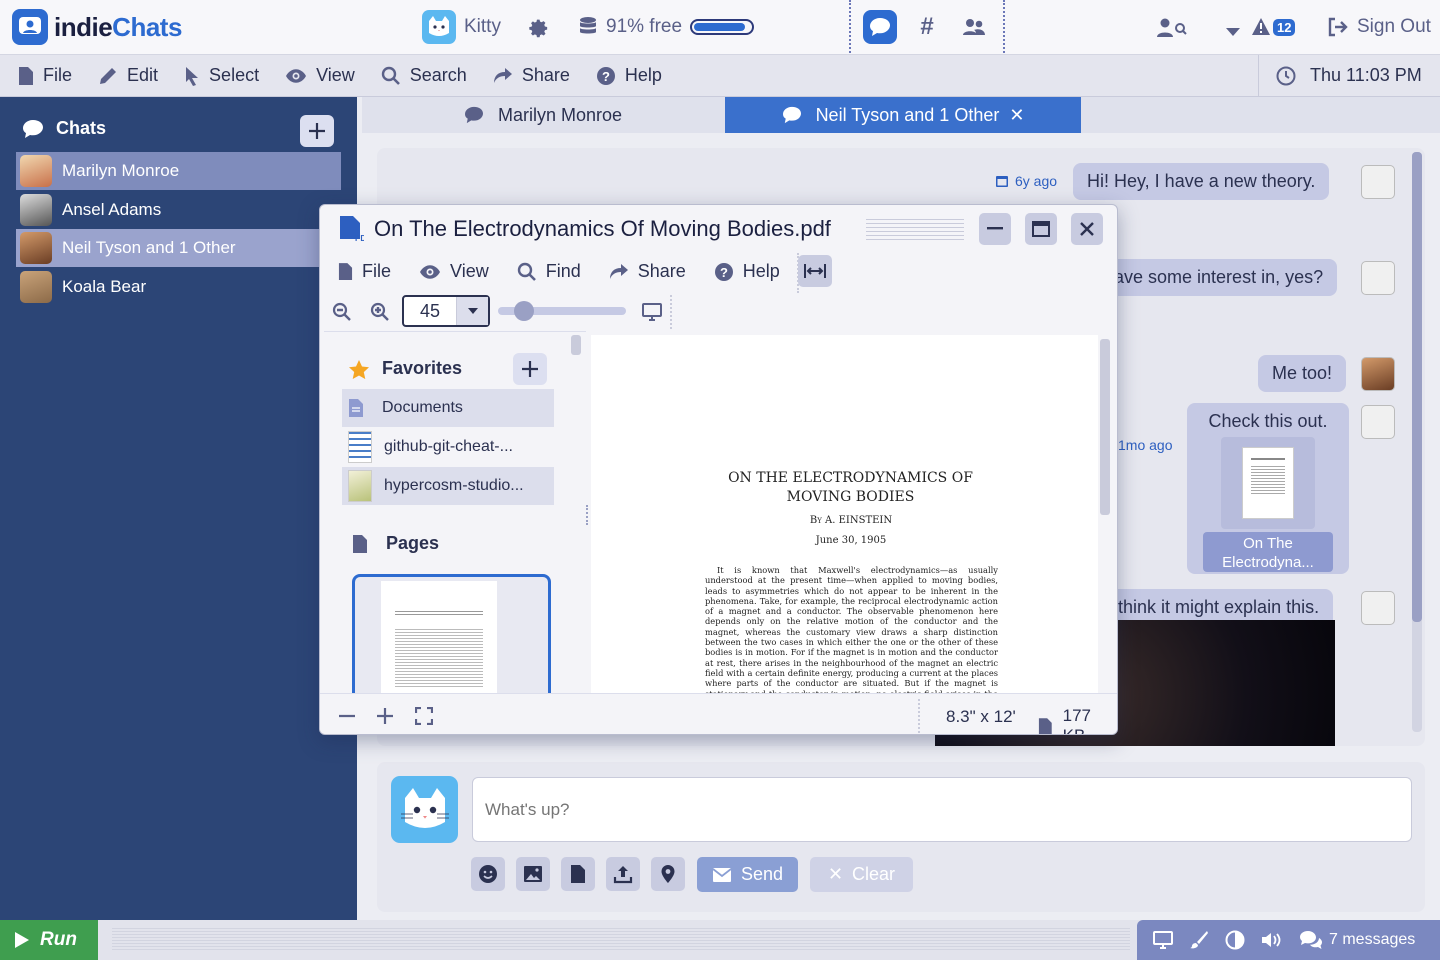  I want to click on fit-width-button, so click(815, 271).